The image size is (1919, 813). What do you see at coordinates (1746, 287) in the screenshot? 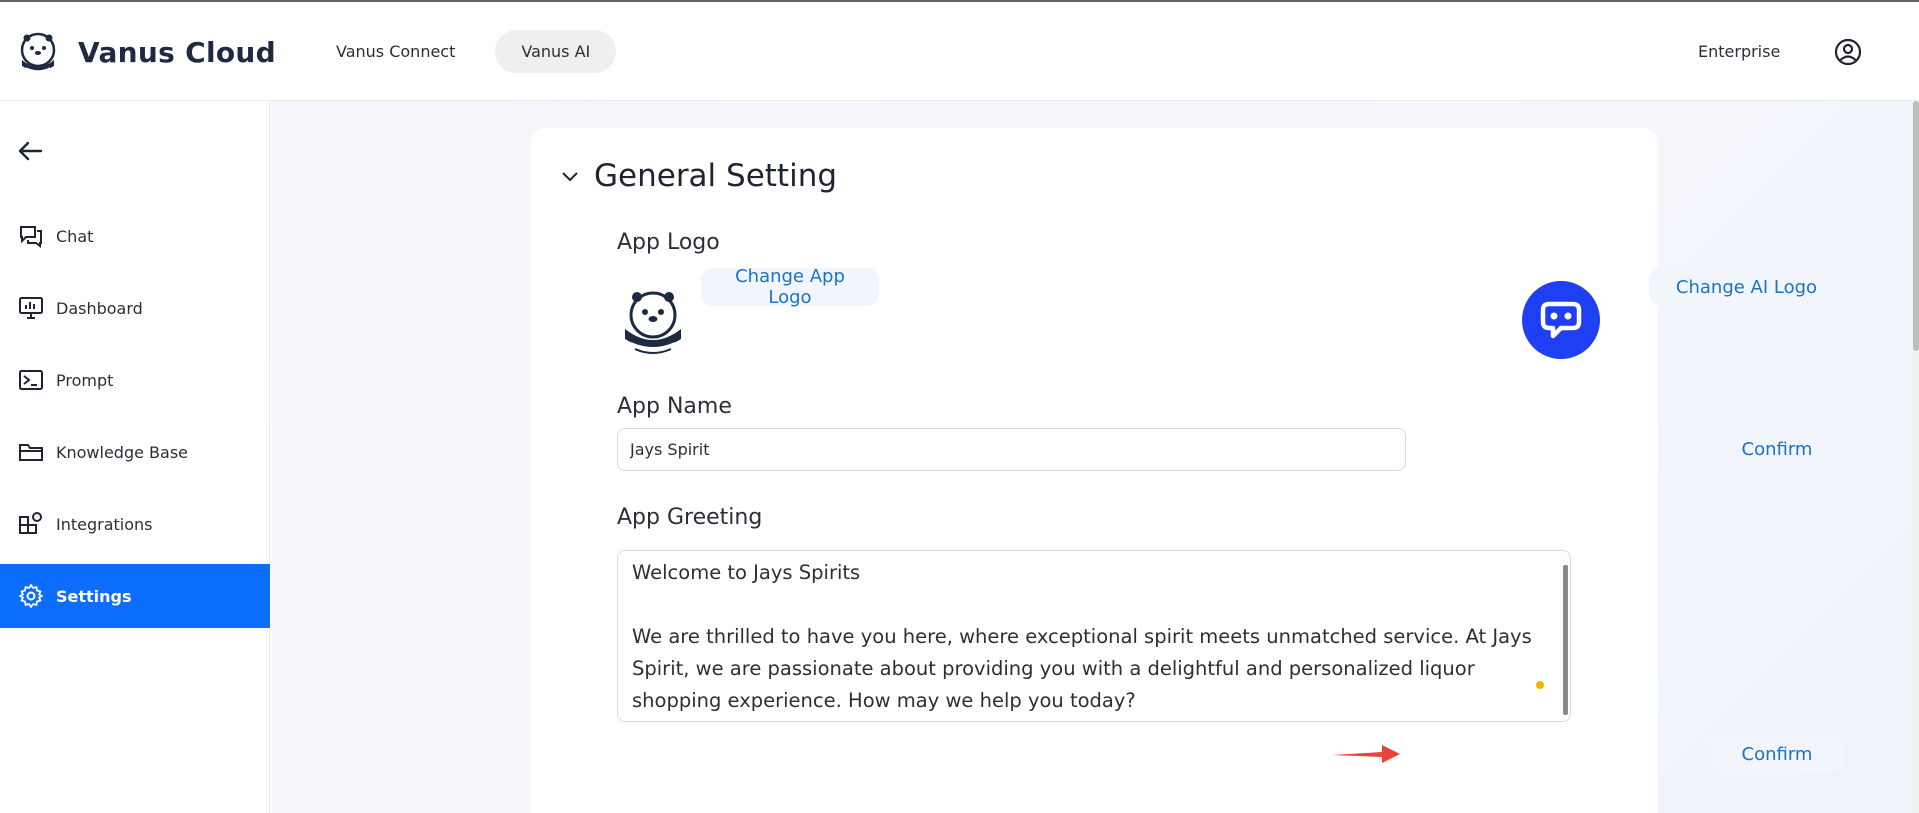
I see `change-ai-logo-button: Change AI Logo` at bounding box center [1746, 287].